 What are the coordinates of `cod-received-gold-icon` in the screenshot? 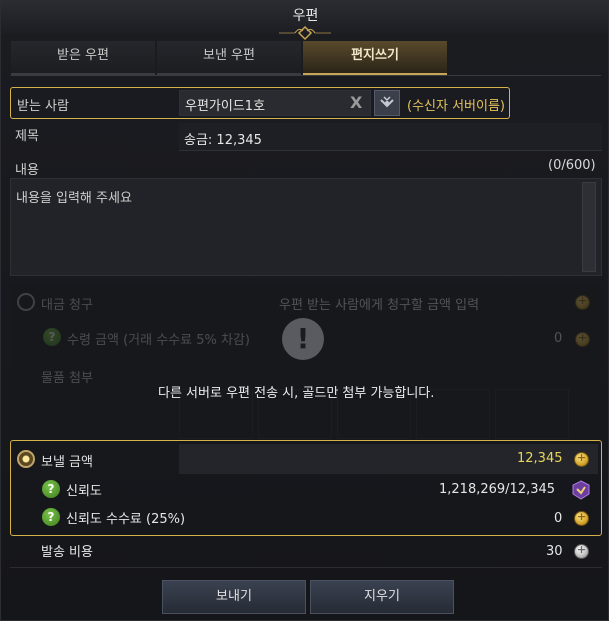 It's located at (582, 339).